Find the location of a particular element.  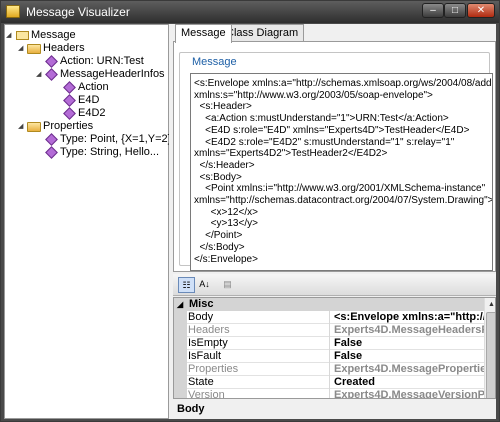

property-name: Properties is located at coordinates (258, 369).